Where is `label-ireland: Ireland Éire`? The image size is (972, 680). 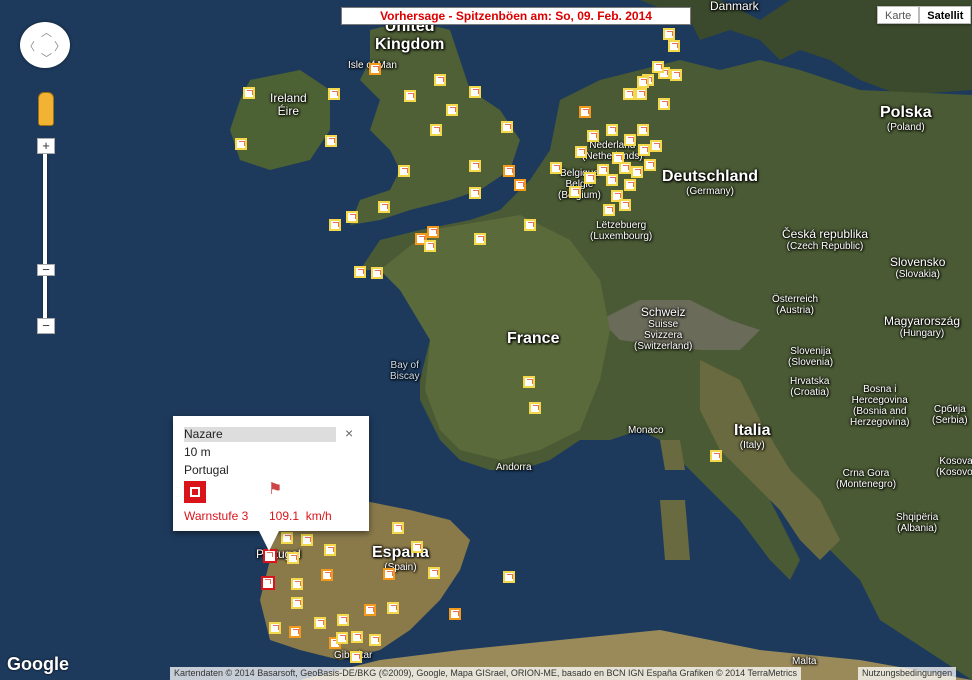
label-ireland: Ireland Éire is located at coordinates (288, 105).